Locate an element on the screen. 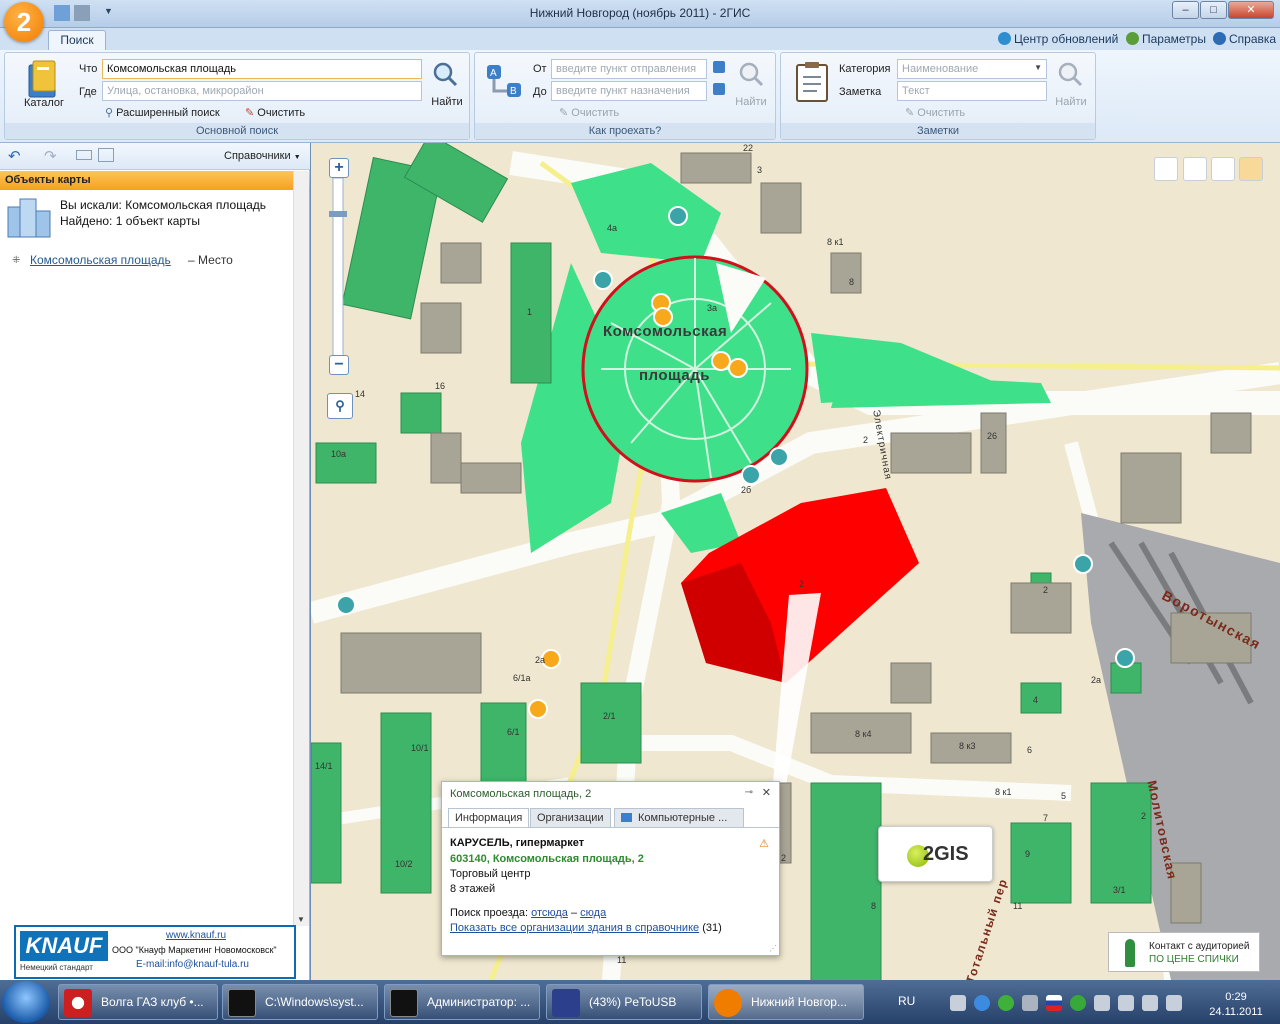  ad-line2: ПО ЦЕНЕ СПИЧКИ is located at coordinates (1194, 959).